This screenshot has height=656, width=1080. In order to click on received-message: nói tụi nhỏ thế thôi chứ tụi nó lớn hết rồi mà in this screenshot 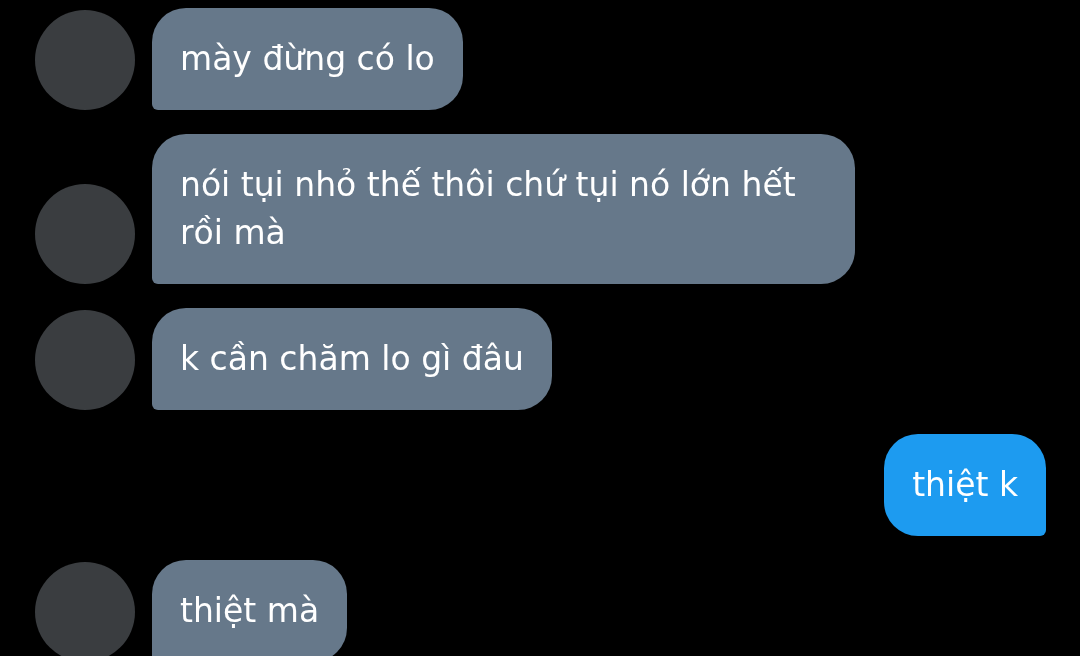, I will do `click(503, 209)`.